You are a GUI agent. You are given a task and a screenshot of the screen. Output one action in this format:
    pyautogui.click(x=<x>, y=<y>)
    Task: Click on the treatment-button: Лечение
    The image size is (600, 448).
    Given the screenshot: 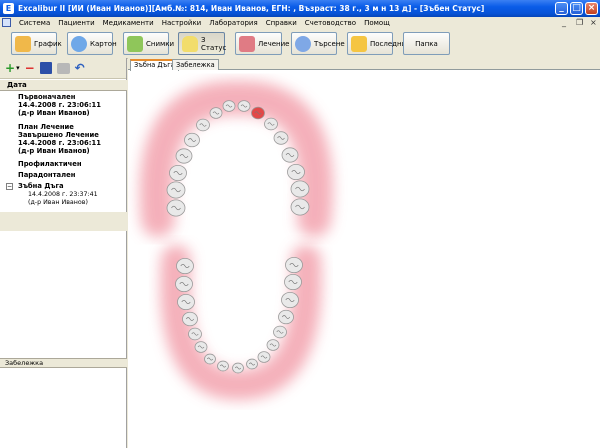 What is the action you would take?
    pyautogui.click(x=262, y=43)
    